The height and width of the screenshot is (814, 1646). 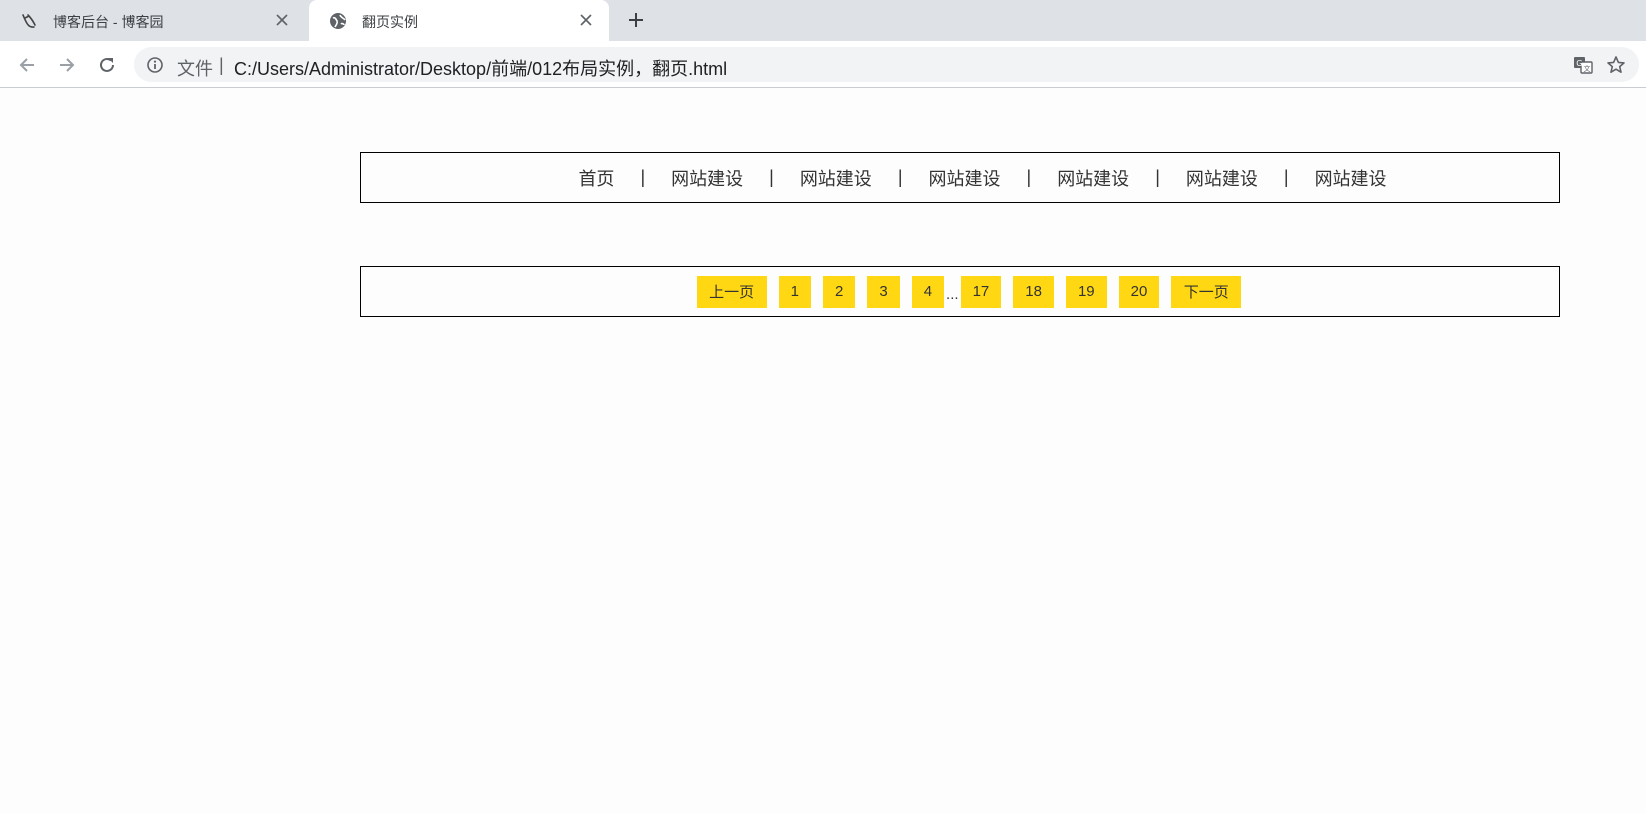 I want to click on tab-strip: 博客后台 - 博客园 翻页实例, so click(x=823, y=20).